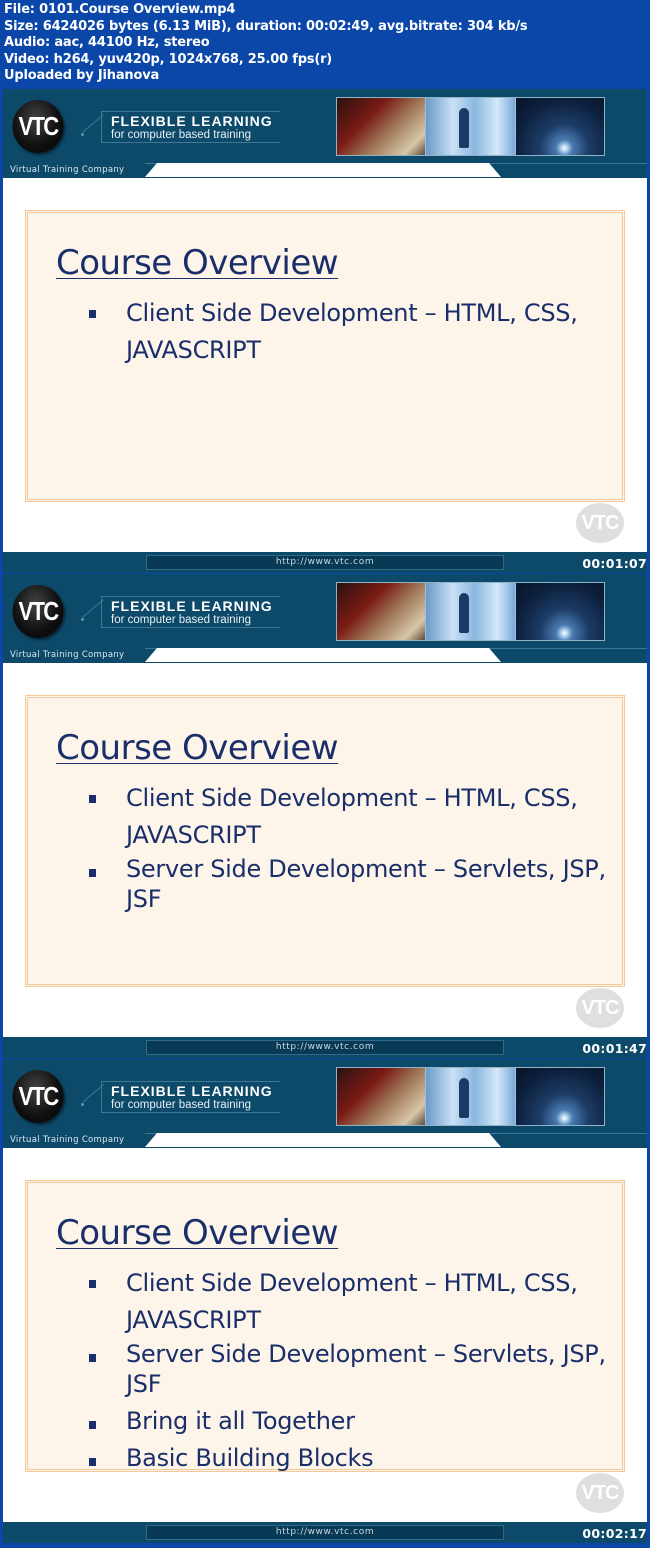 Image resolution: width=650 pixels, height=1548 pixels. I want to click on vtc-footer: http://www.vtc.com 00:02:17, so click(325, 1532).